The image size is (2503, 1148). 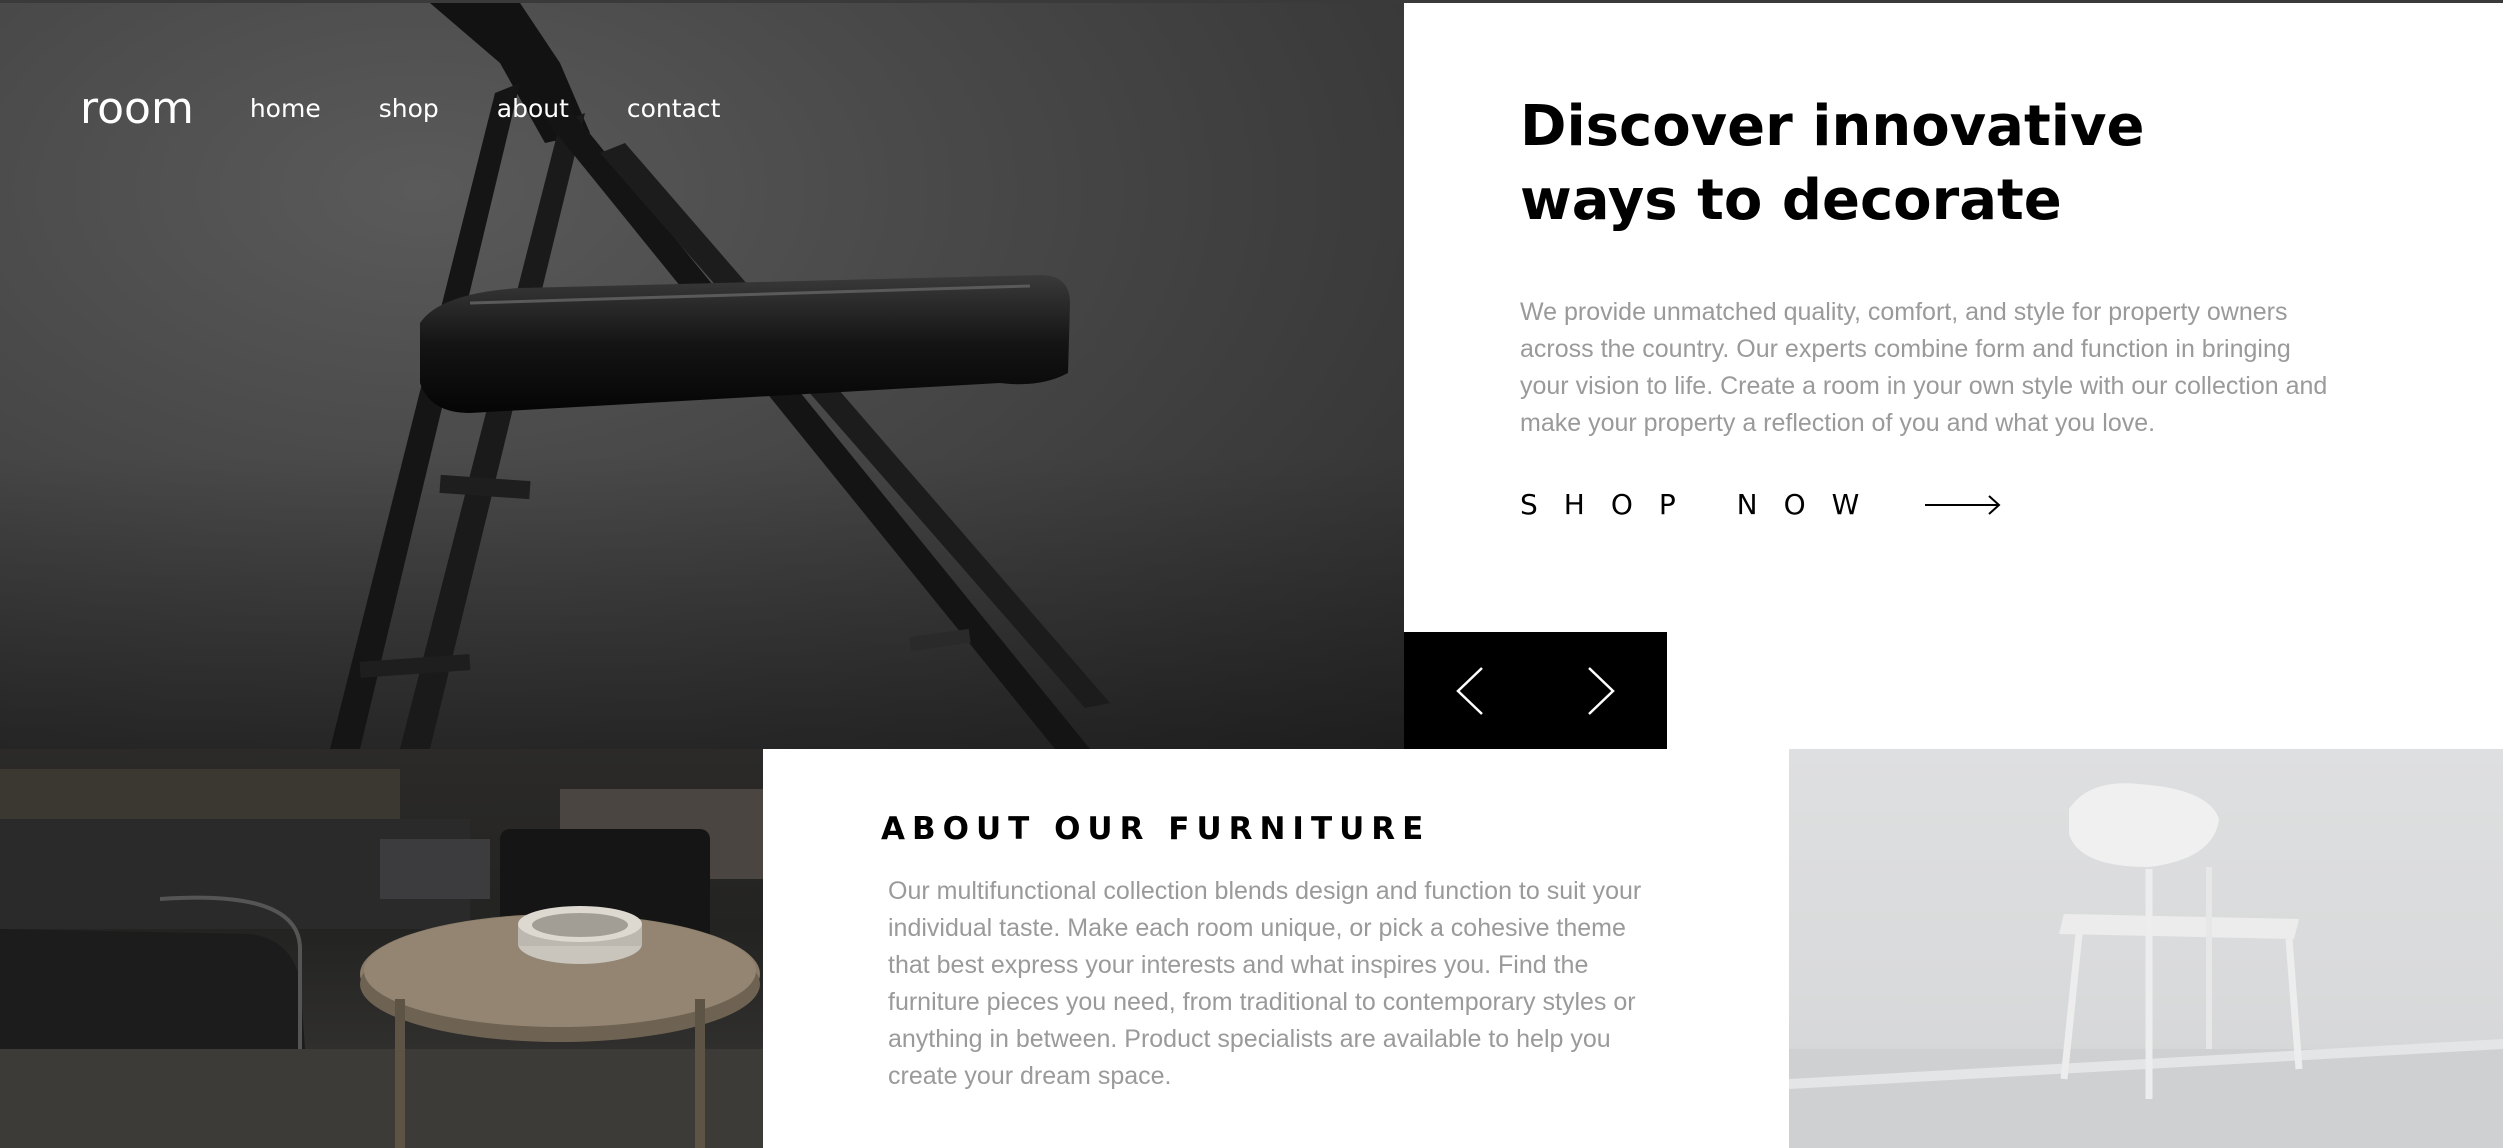 I want to click on chevron-right-icon, so click(x=1602, y=690).